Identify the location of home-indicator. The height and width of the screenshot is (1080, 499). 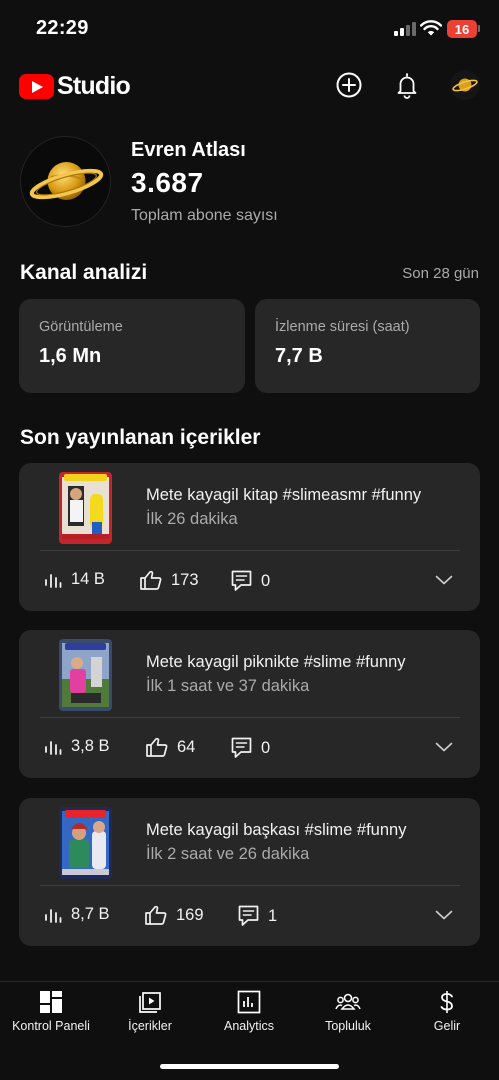
(249, 1066).